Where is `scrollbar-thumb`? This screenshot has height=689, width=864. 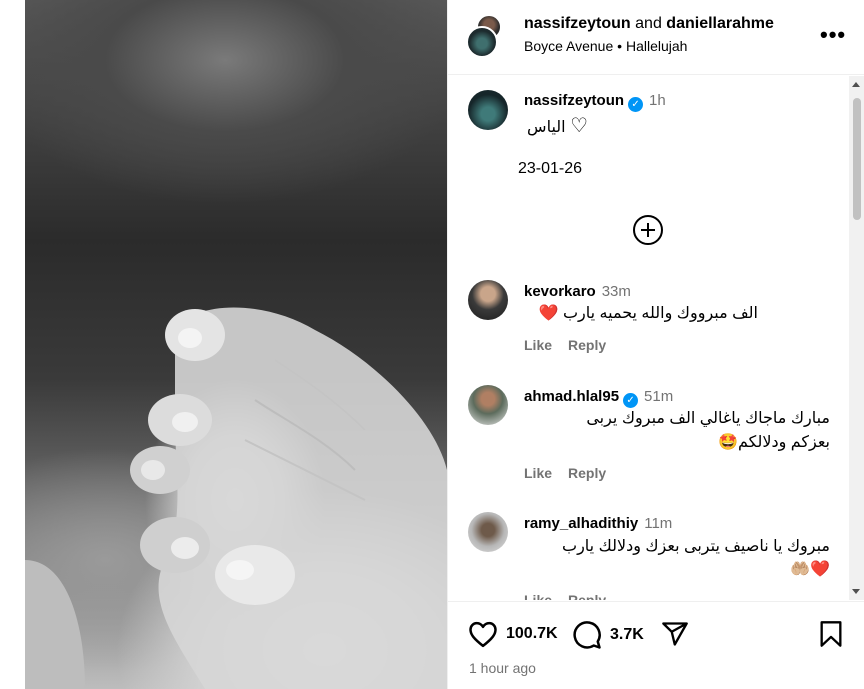 scrollbar-thumb is located at coordinates (857, 159).